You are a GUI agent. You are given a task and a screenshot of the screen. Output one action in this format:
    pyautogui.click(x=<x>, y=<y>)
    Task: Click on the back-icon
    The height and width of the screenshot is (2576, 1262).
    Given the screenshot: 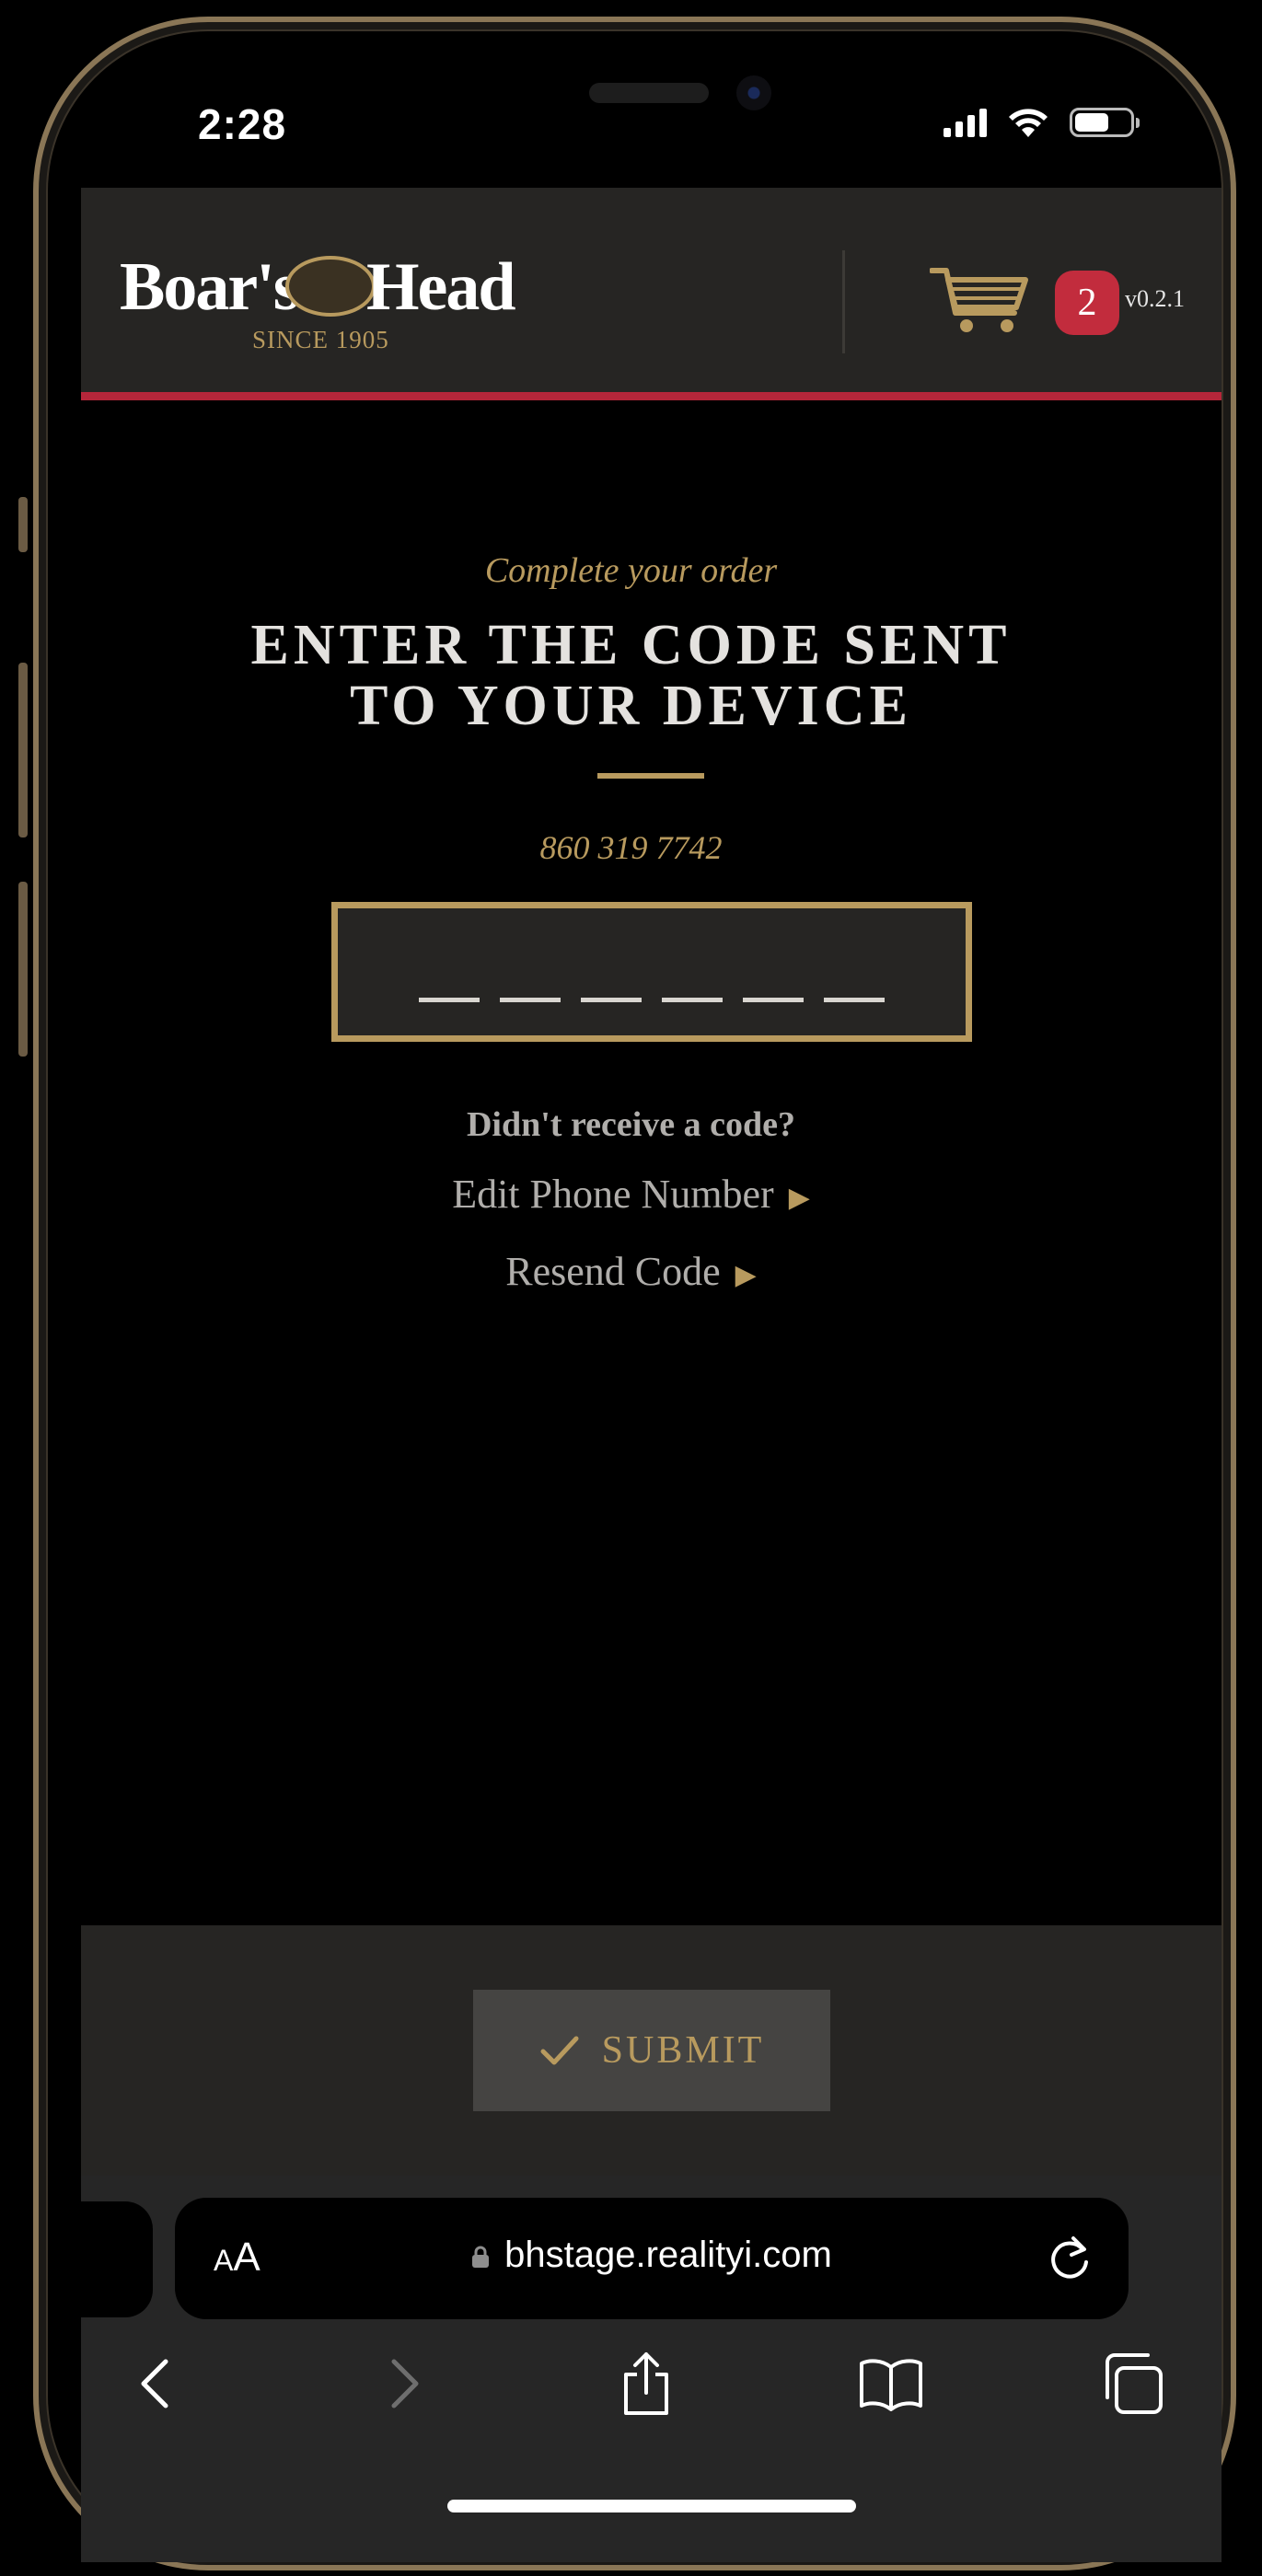 What is the action you would take?
    pyautogui.click(x=154, y=2384)
    